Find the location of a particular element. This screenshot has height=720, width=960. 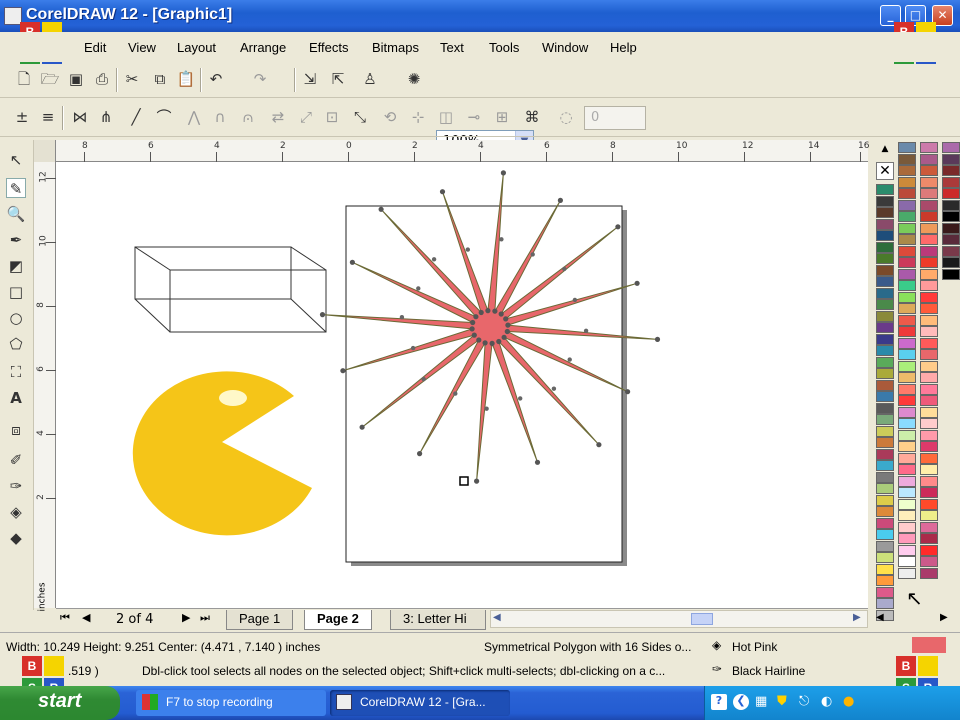

mirror-horizontal-icon: ◫ is located at coordinates (446, 117).